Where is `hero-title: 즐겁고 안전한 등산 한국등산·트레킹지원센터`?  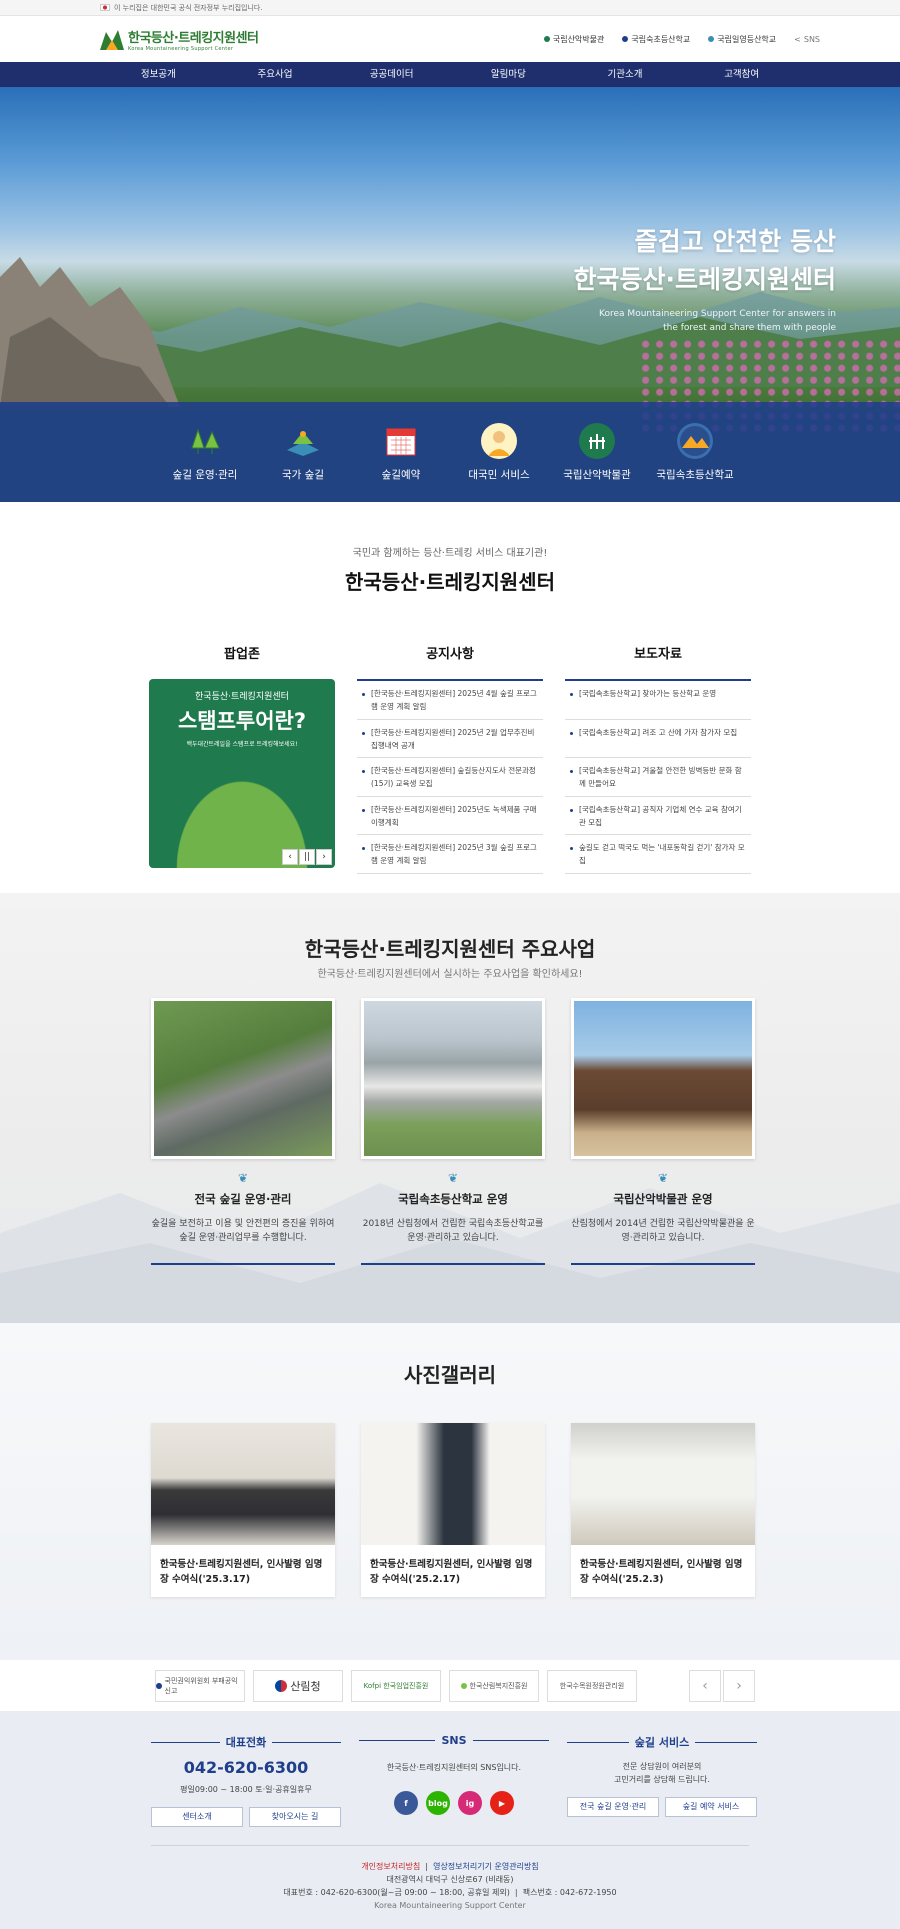
hero-title: 즐겁고 안전한 등산 한국등산·트레킹지원센터 is located at coordinates (705, 260).